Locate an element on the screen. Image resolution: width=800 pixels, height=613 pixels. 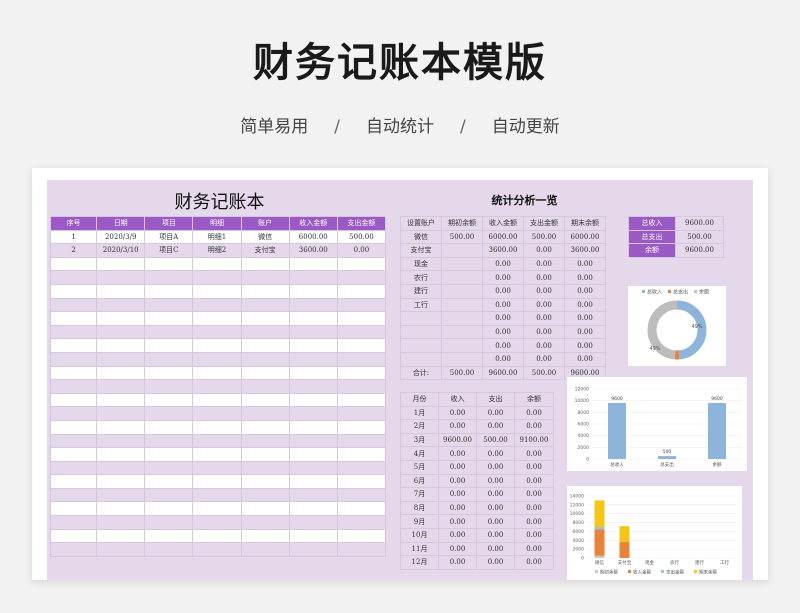
table-cell: 500.00 is located at coordinates (361, 237).